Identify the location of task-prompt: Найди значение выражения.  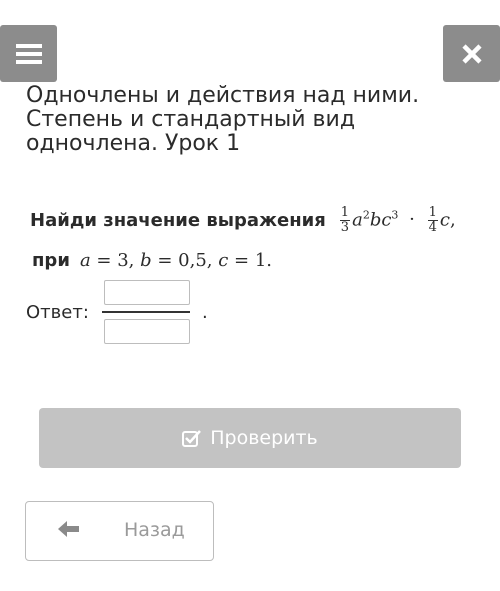
(178, 220).